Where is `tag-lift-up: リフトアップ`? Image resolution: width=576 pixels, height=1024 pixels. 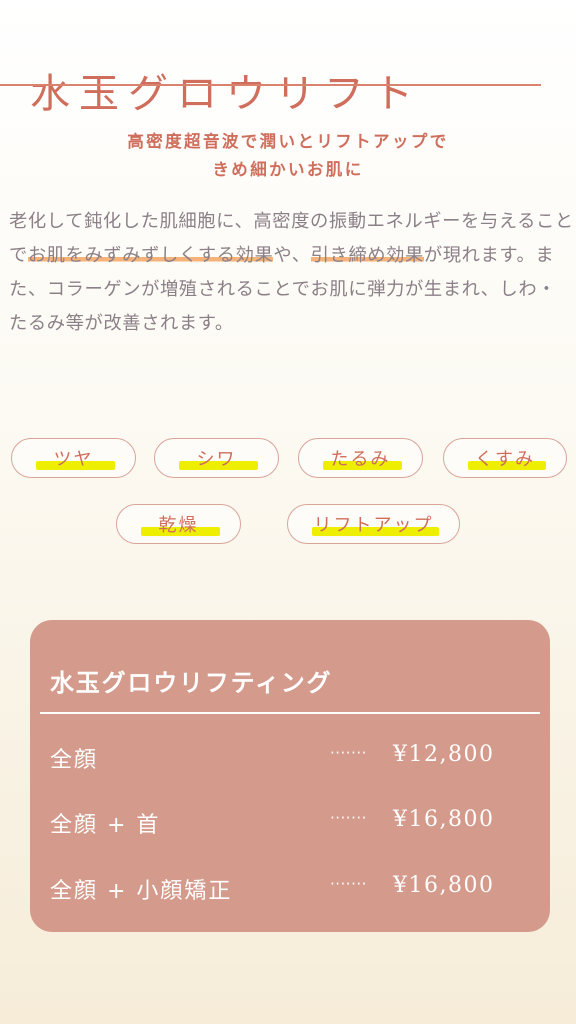 tag-lift-up: リフトアップ is located at coordinates (373, 524).